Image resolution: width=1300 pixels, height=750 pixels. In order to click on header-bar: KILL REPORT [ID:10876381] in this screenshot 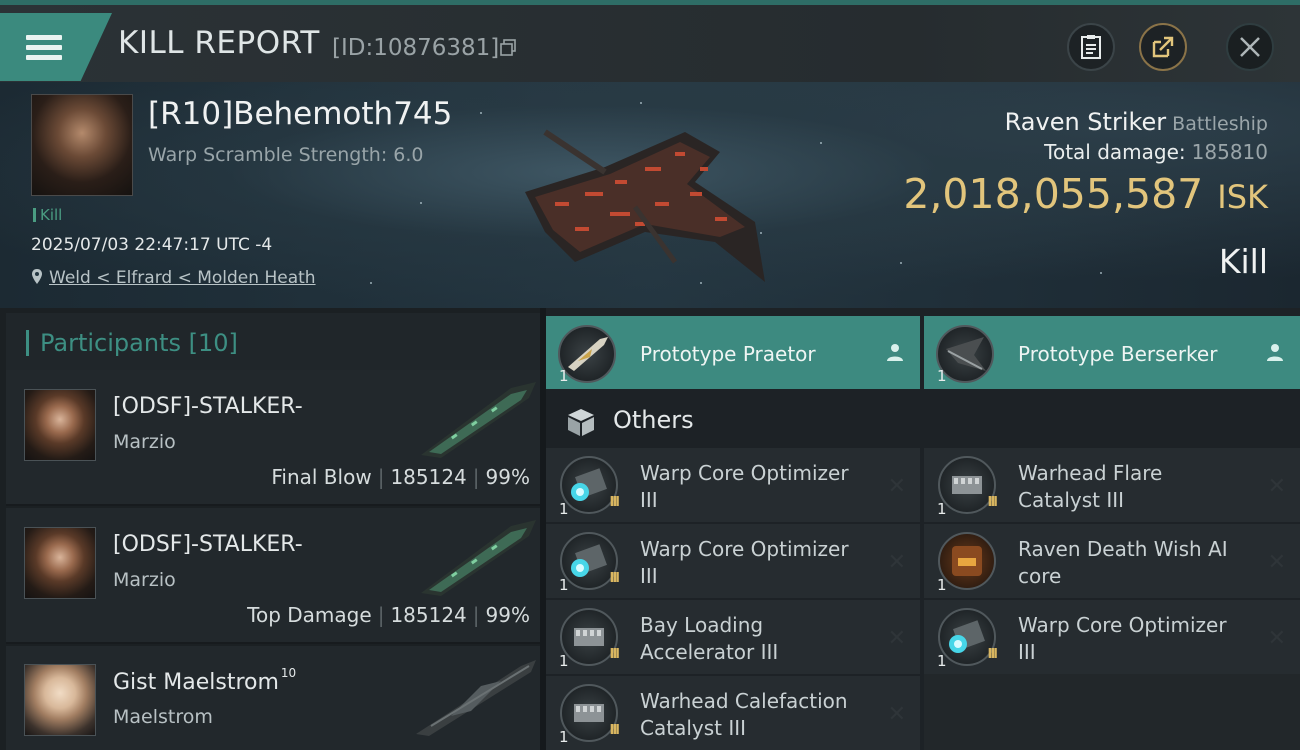, I will do `click(650, 43)`.